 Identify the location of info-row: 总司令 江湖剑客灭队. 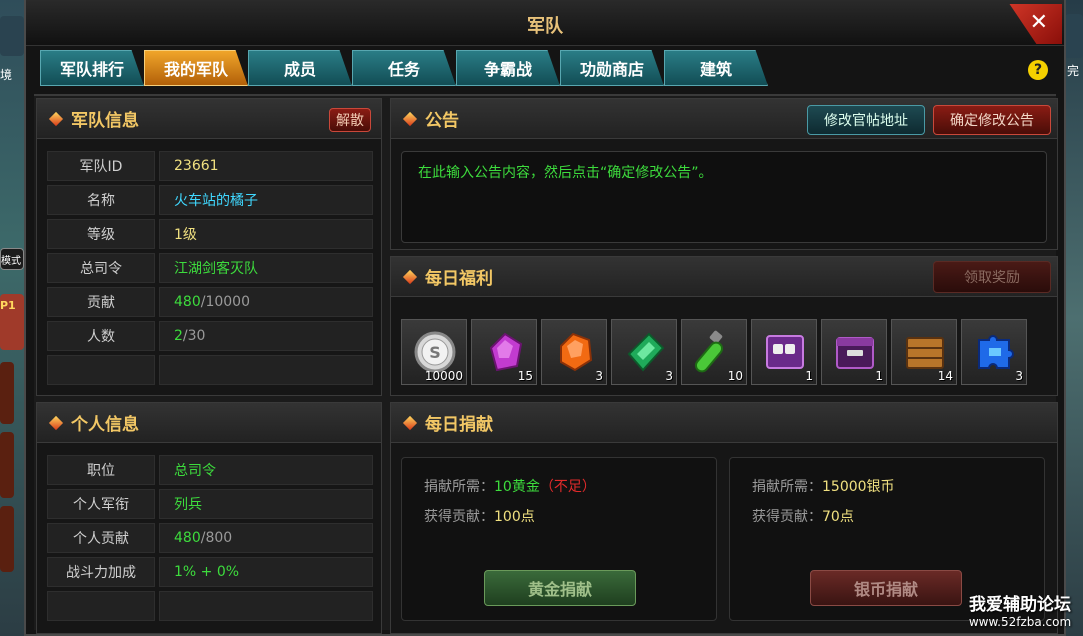
(210, 268).